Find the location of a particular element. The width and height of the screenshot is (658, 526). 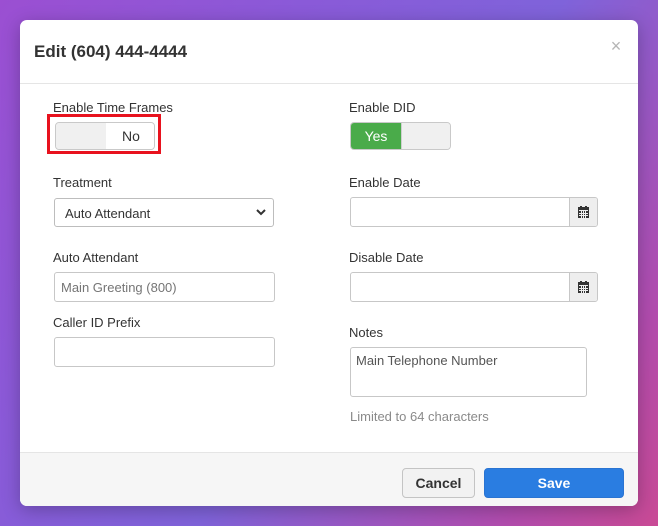

disable-date-calendar-button is located at coordinates (583, 287).